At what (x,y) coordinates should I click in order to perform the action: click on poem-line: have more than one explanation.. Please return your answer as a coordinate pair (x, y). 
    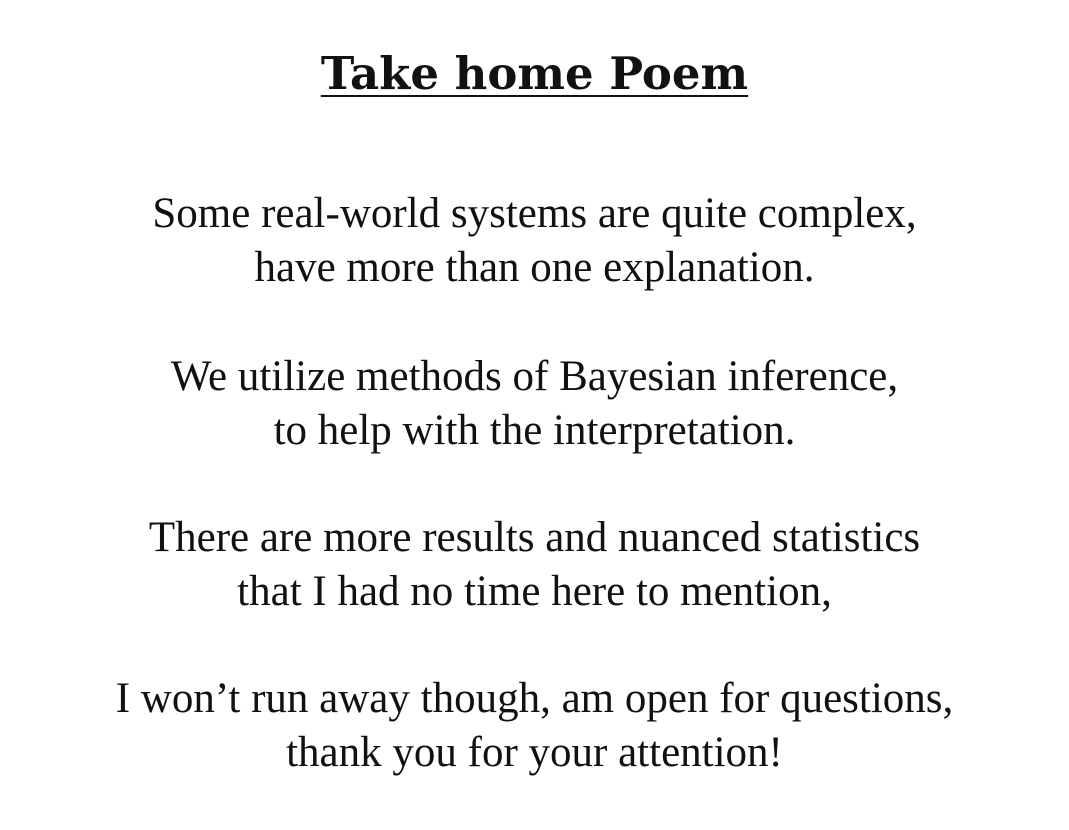
    Looking at the image, I should click on (534, 267).